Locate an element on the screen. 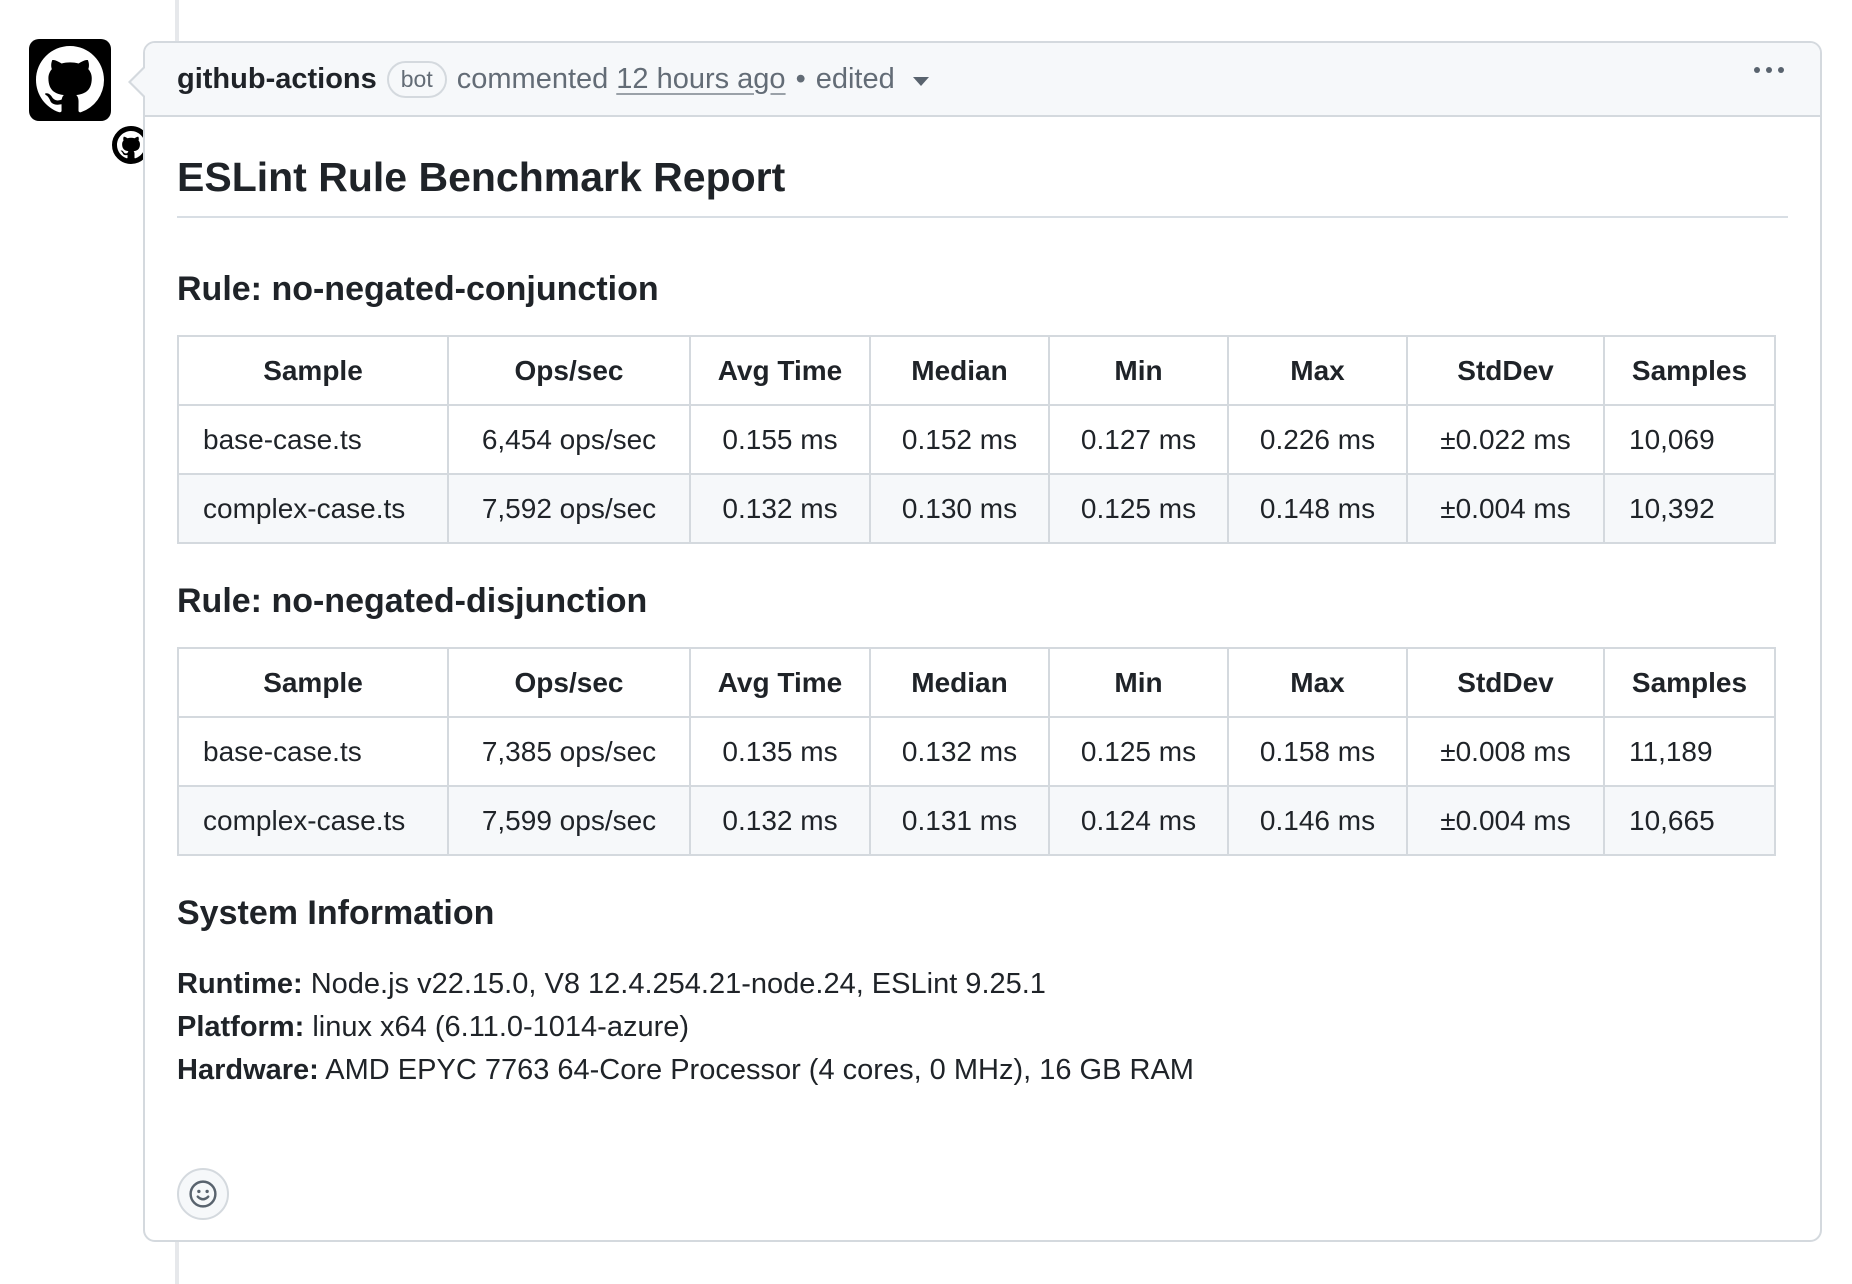 This screenshot has height=1284, width=1852. rule-heading-disjunction: Rule: no-negated-disjunction is located at coordinates (412, 601).